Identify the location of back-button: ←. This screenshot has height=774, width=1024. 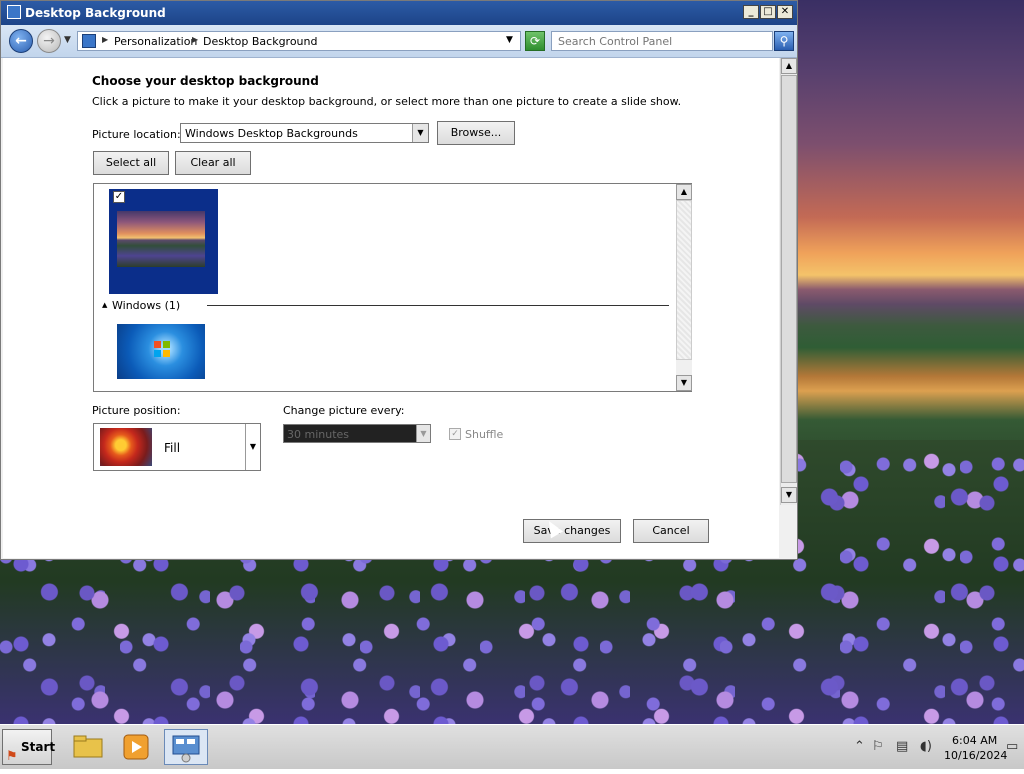
(21, 41).